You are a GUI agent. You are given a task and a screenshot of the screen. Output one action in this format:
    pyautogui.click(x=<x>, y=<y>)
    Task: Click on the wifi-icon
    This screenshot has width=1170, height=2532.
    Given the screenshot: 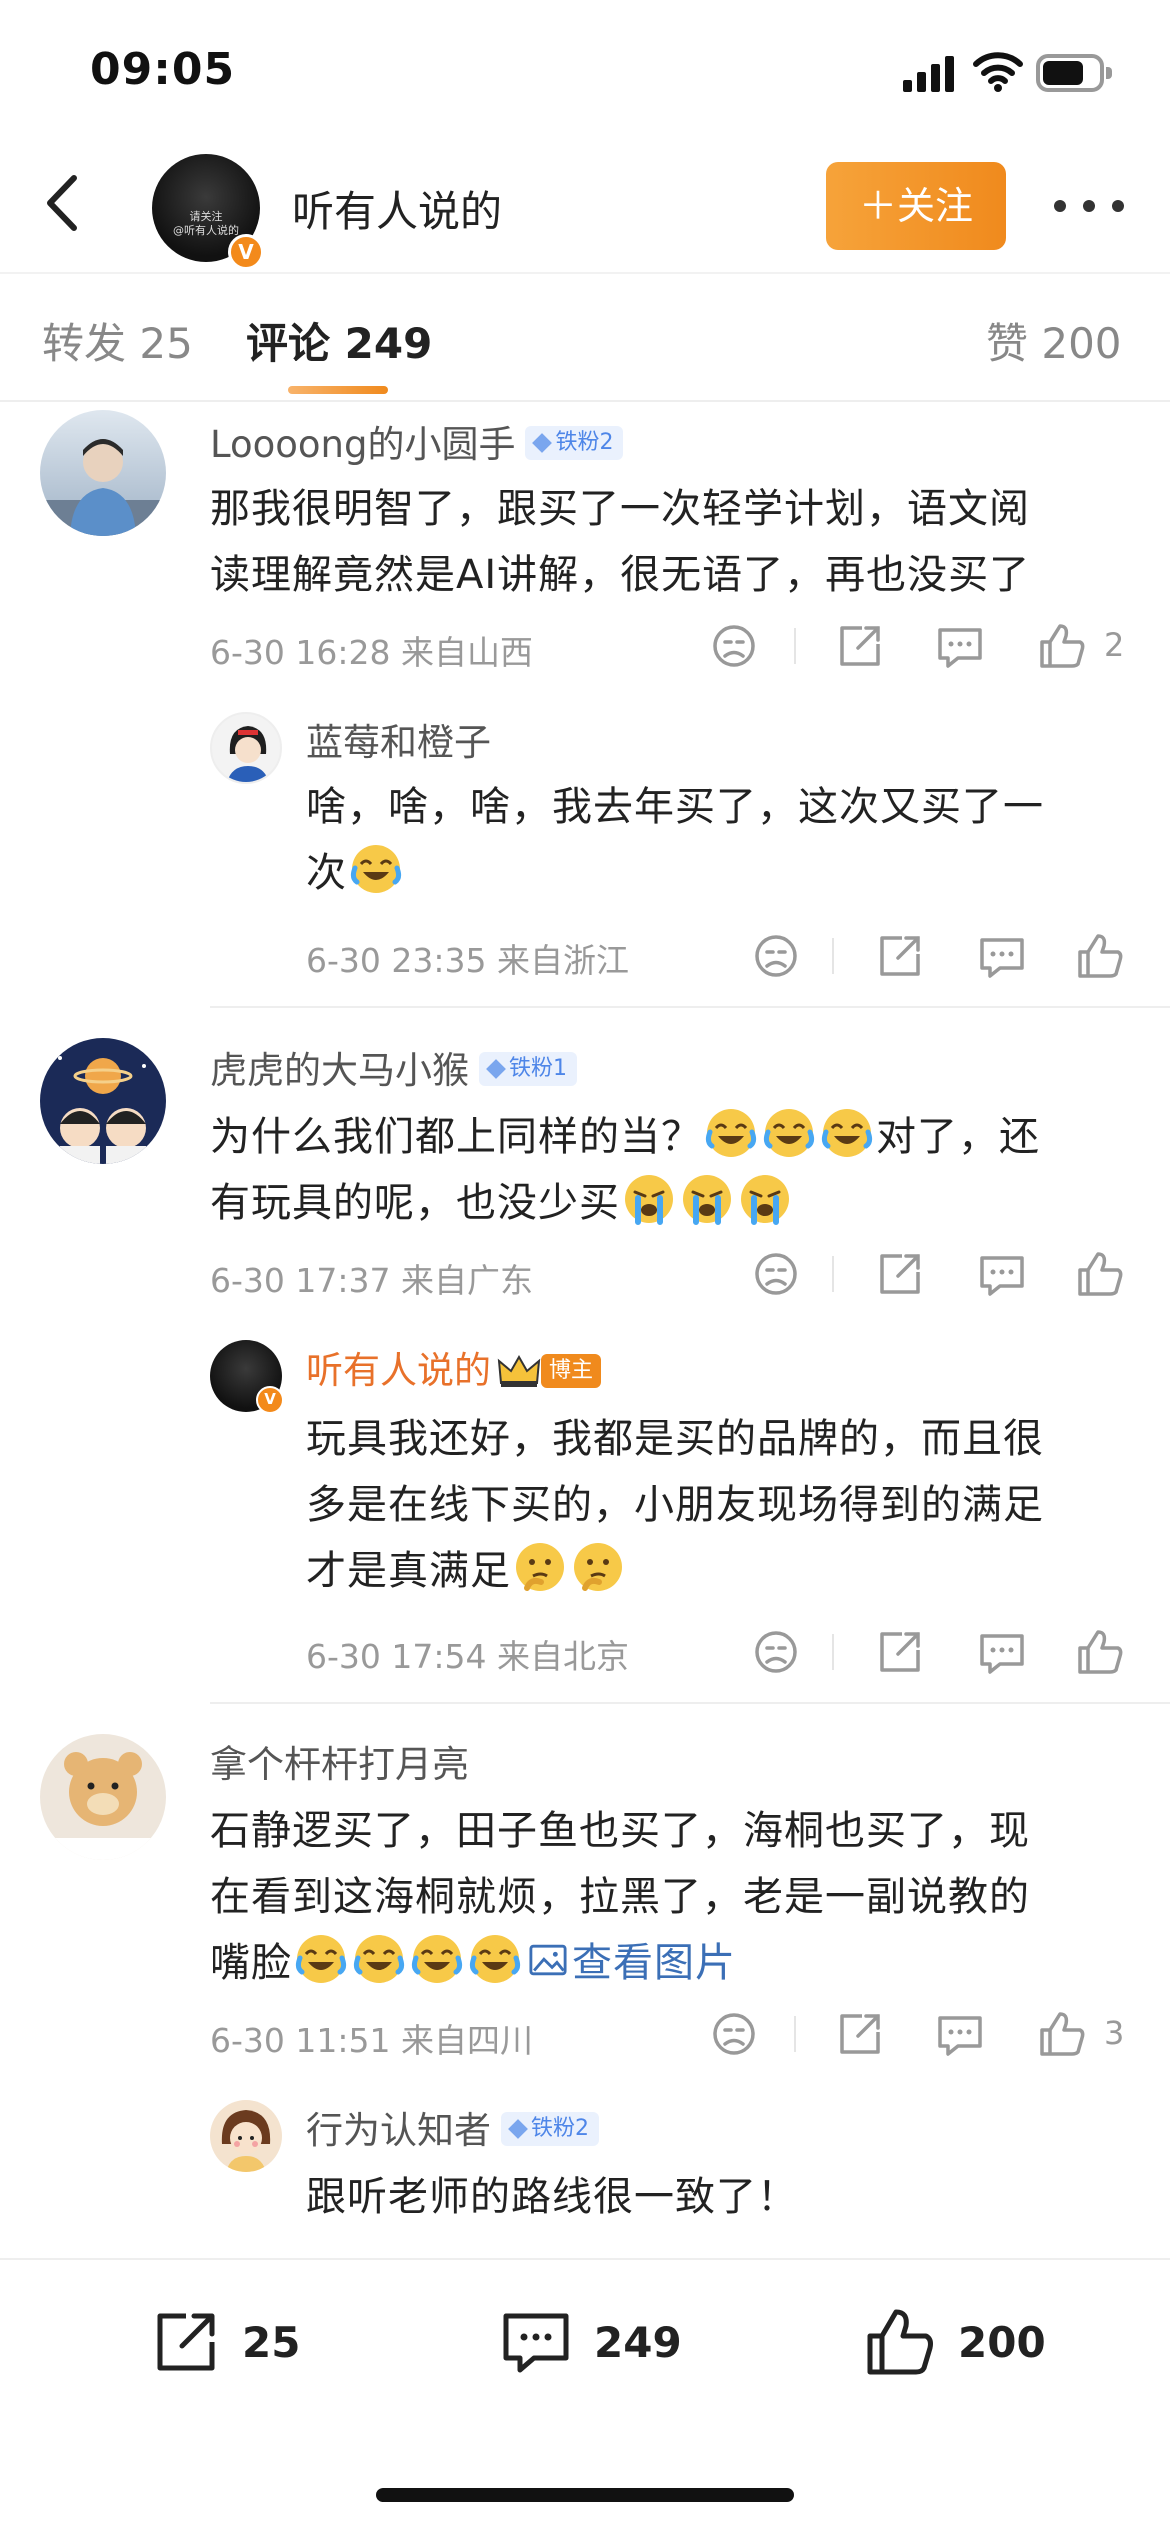 What is the action you would take?
    pyautogui.click(x=998, y=72)
    